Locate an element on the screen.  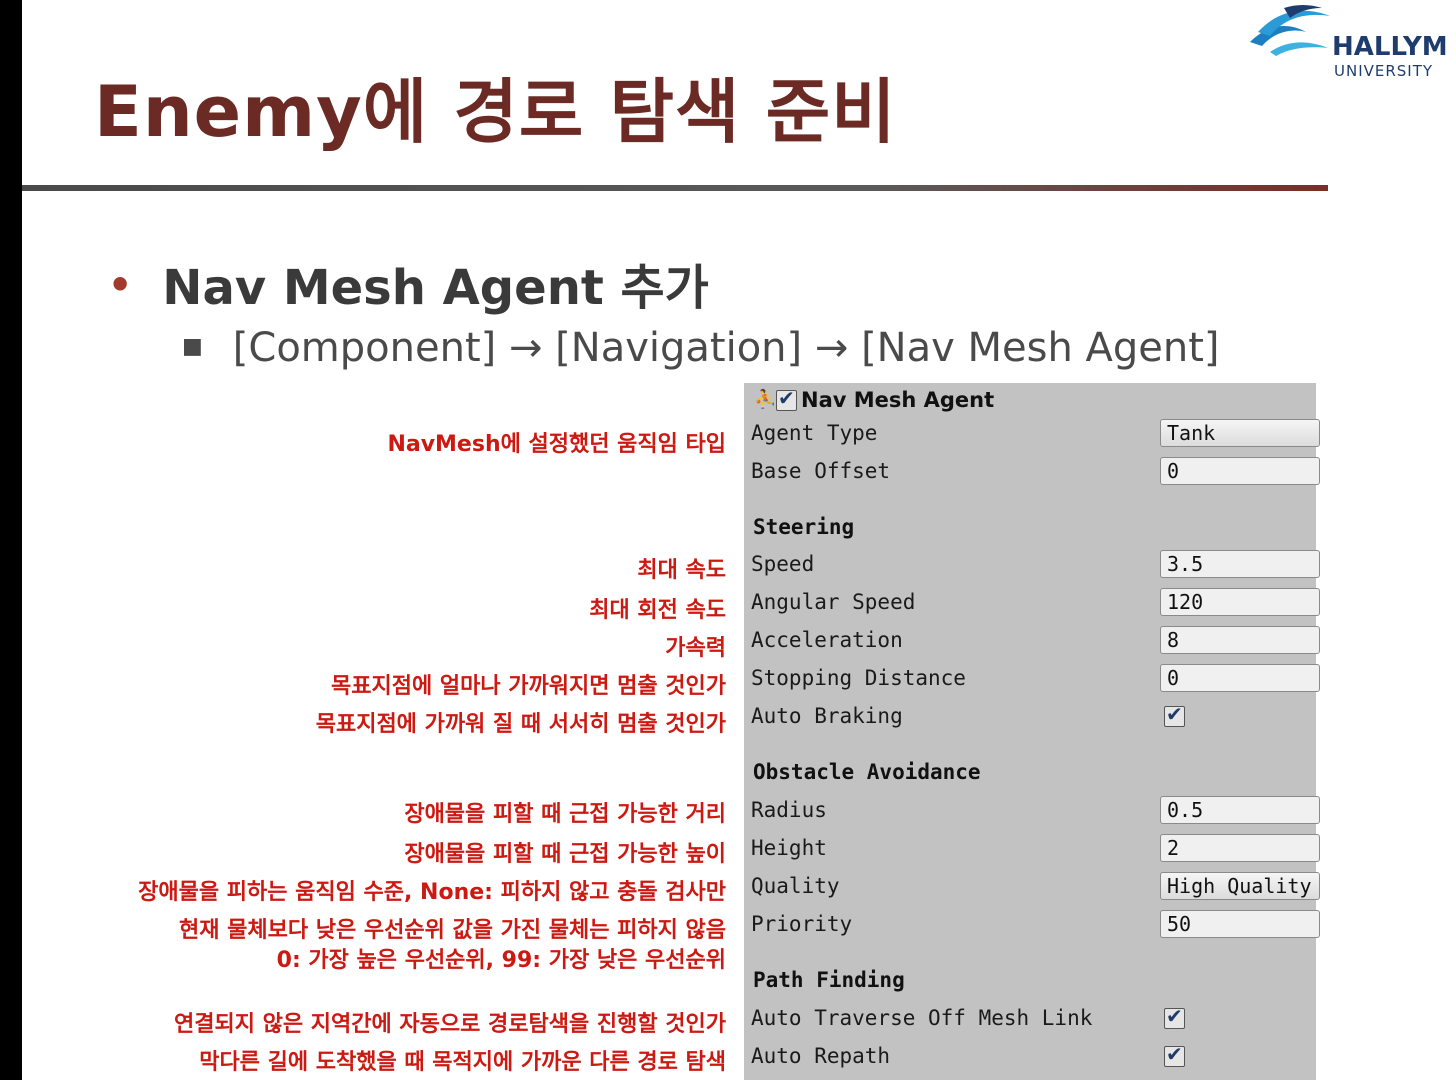
field-label: Auto Braking is located at coordinates (827, 716).